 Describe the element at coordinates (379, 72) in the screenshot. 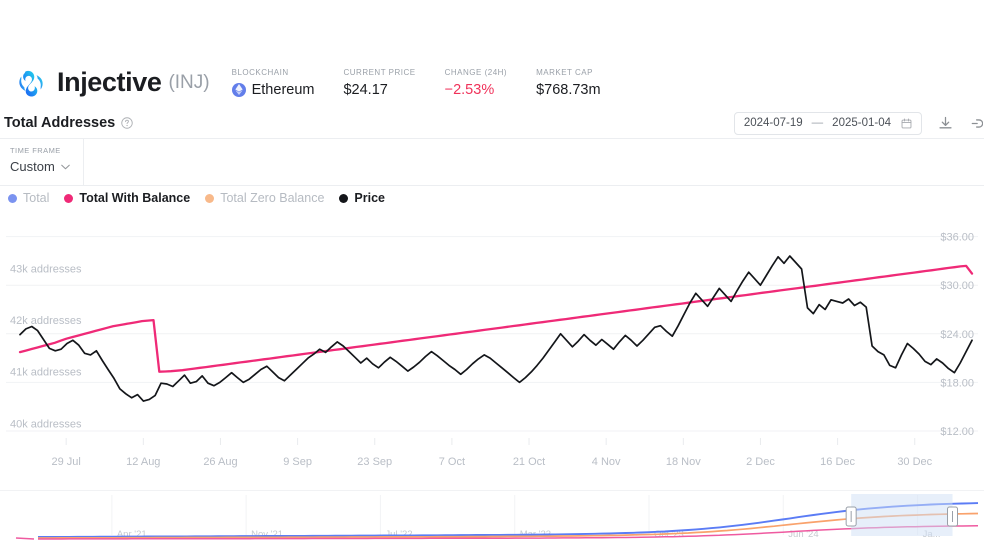

I see `stat-label: CURRENT PRICE` at that location.